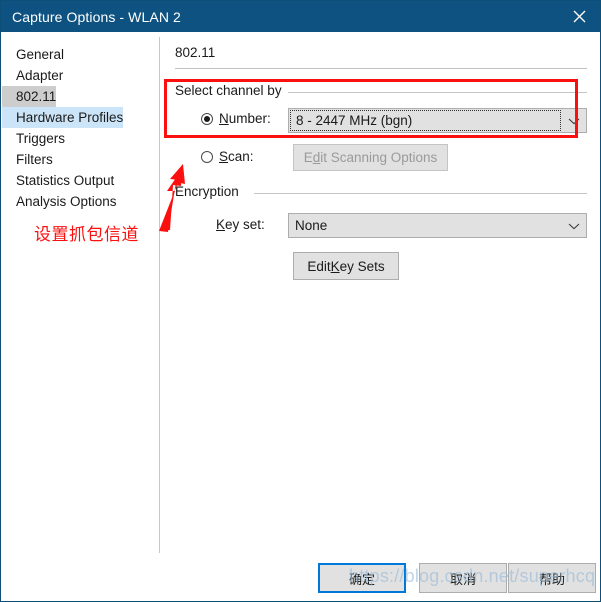  What do you see at coordinates (221, 224) in the screenshot?
I see `key-set-mnemonic: K` at bounding box center [221, 224].